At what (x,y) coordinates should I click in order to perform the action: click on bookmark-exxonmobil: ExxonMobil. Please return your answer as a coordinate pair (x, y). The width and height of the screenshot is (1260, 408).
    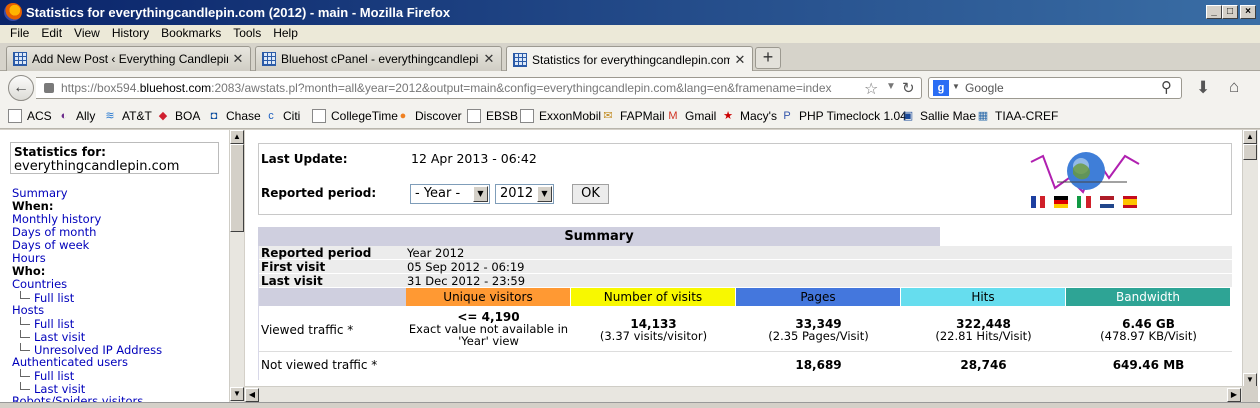
    Looking at the image, I should click on (560, 116).